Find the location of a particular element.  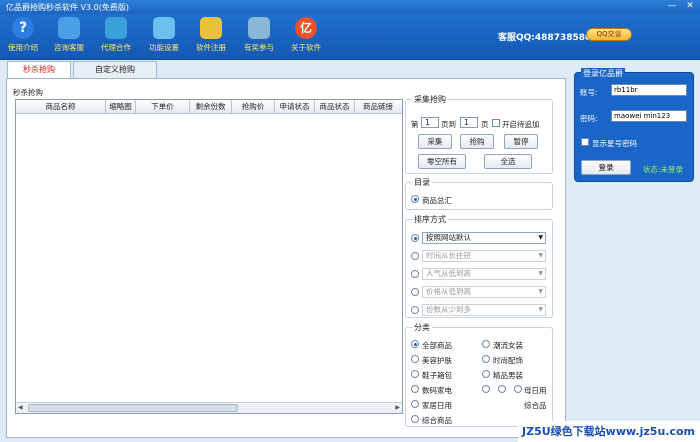

category-label: 精品男装 is located at coordinates (508, 375).